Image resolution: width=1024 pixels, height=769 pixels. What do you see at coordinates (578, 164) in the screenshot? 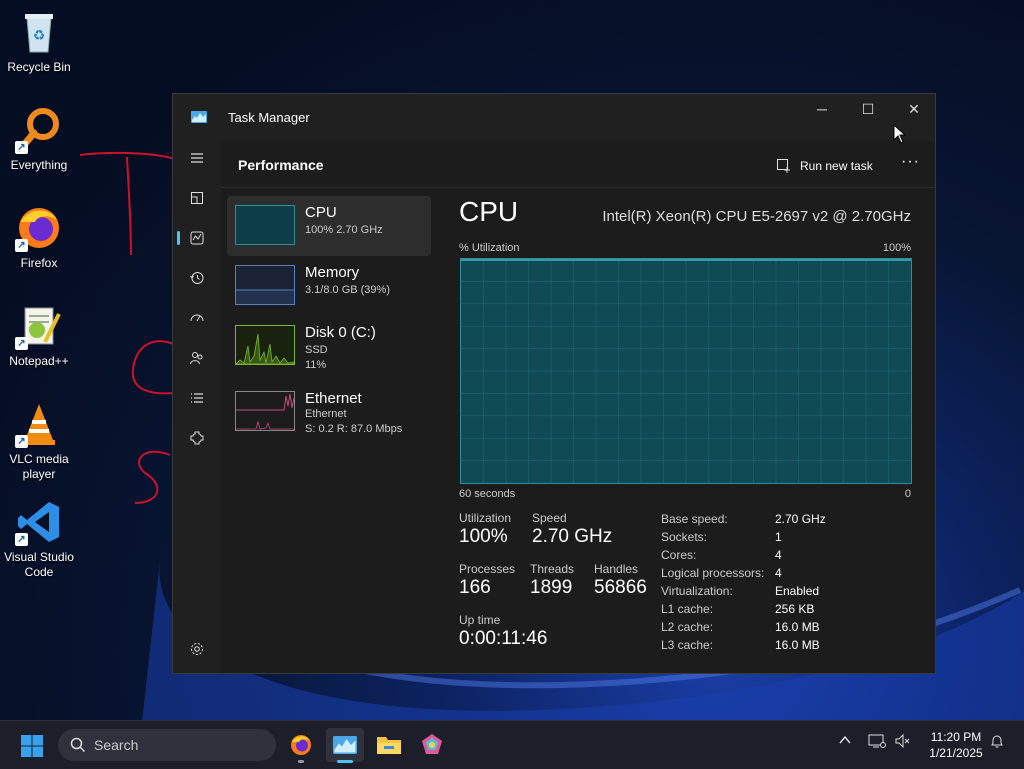
I see `page-header: Performance Run new task ···` at bounding box center [578, 164].